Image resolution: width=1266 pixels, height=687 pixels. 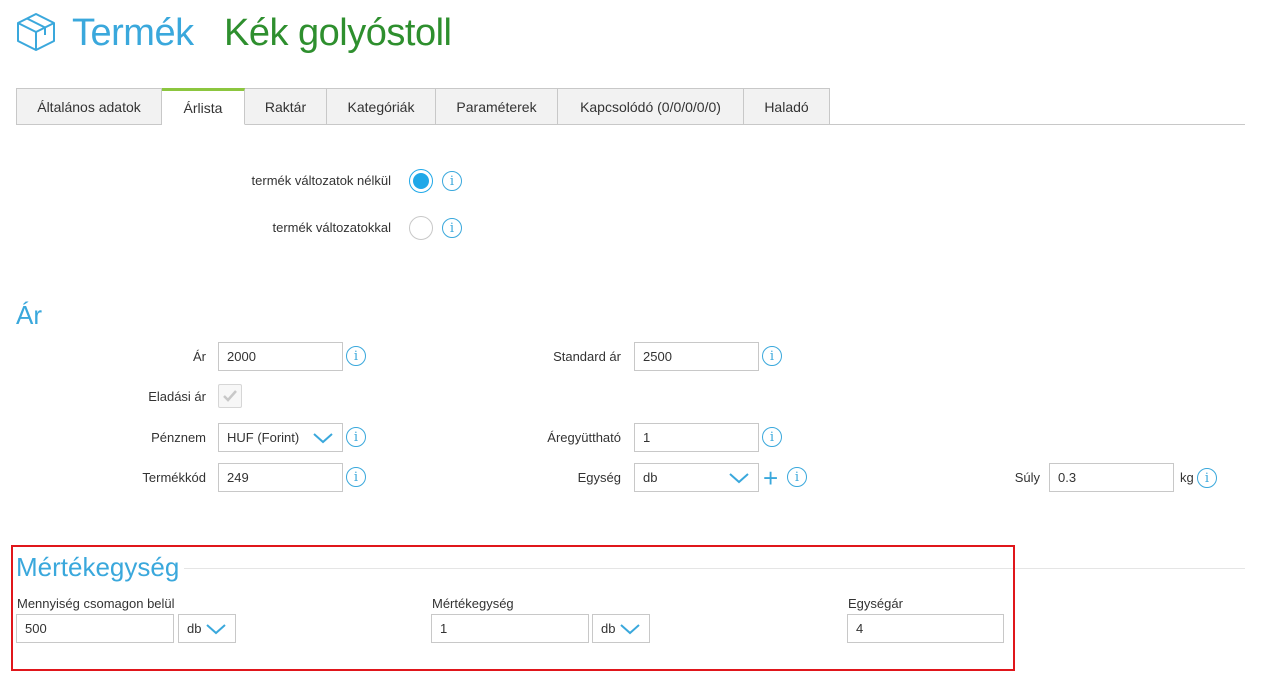 I want to click on variants-without-radio, so click(x=421, y=181).